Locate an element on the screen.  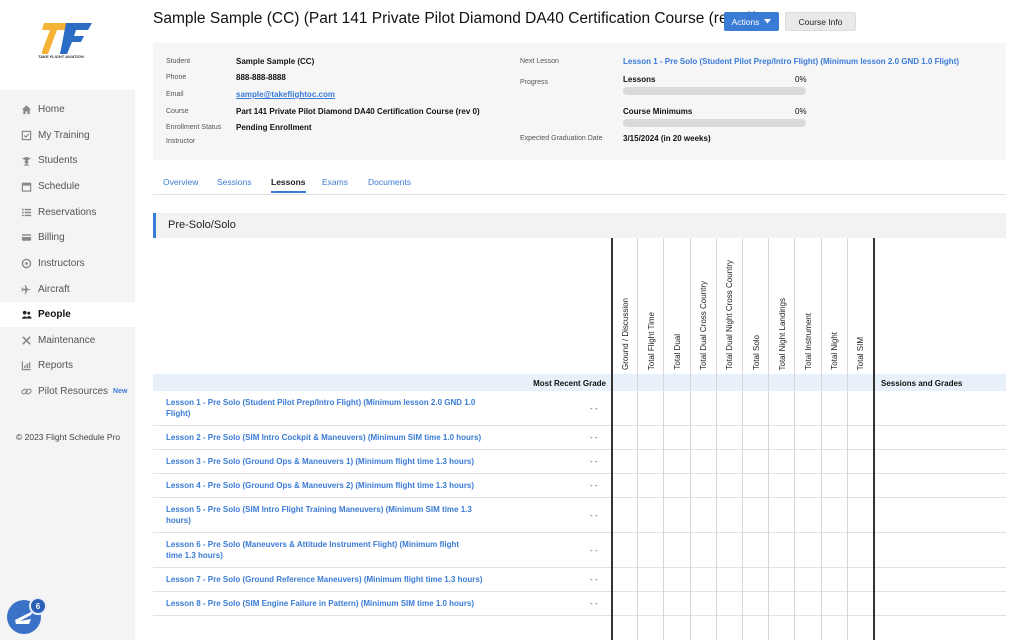
column-header: Total Dual Night Cross Country is located at coordinates (730, 306).